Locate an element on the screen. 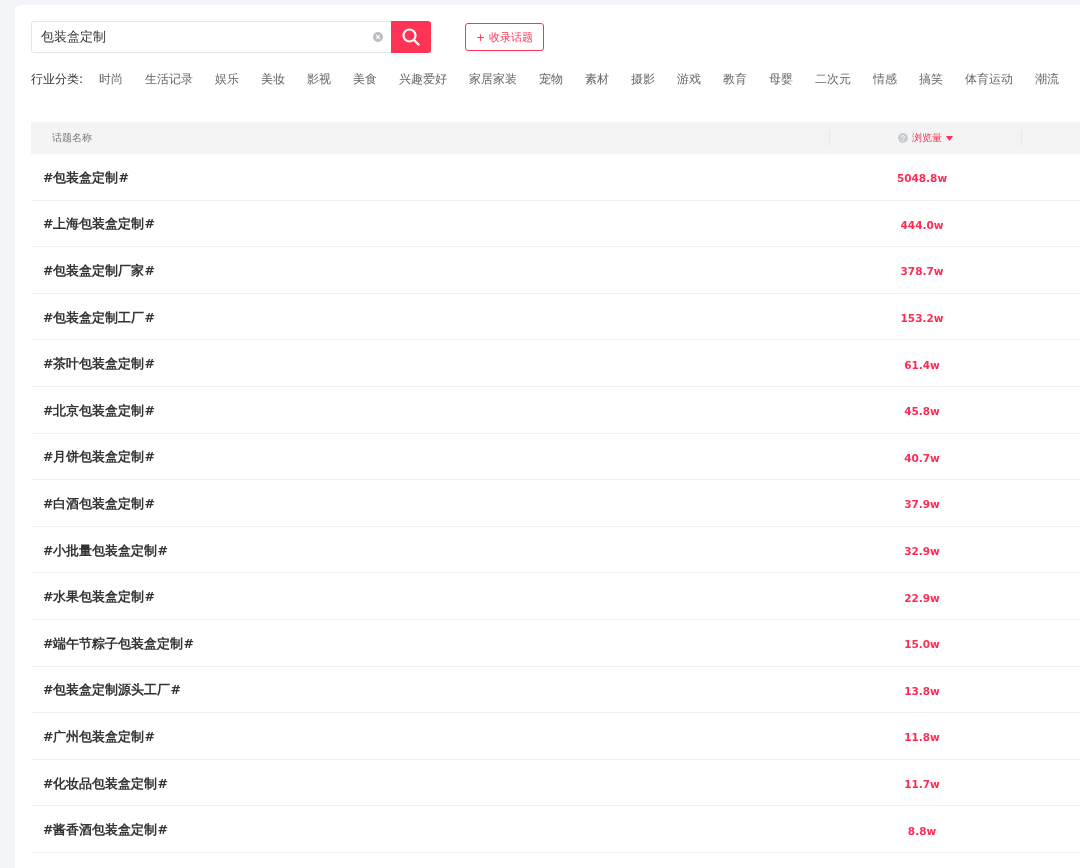  category-link: 二次元 is located at coordinates (833, 79).